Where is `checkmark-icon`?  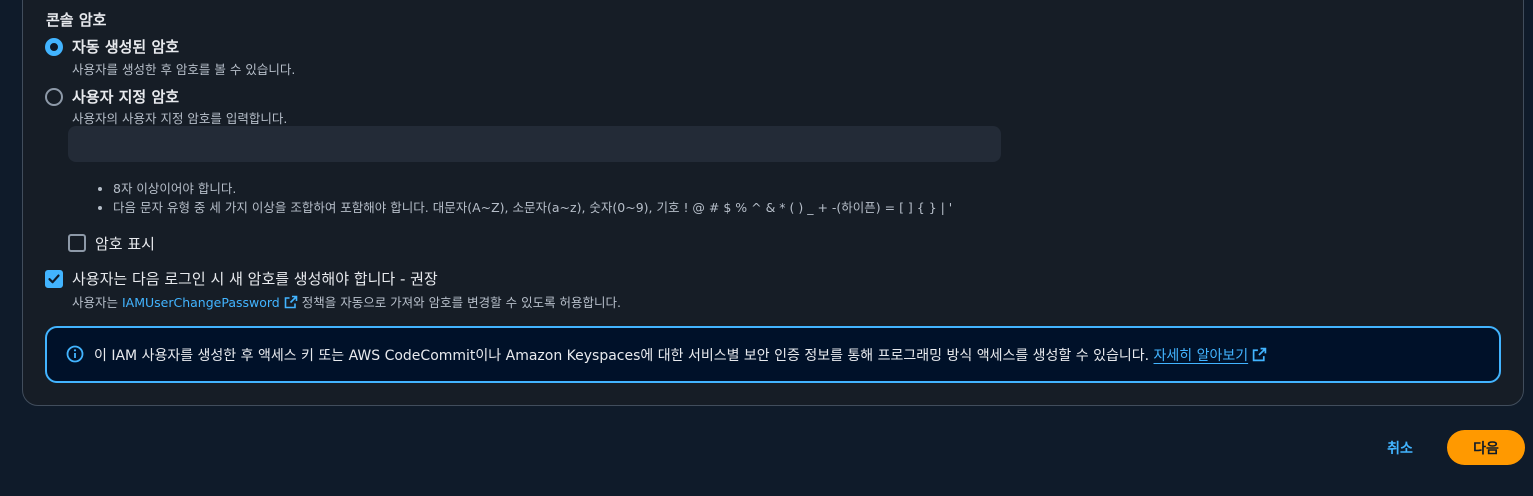 checkmark-icon is located at coordinates (54, 279).